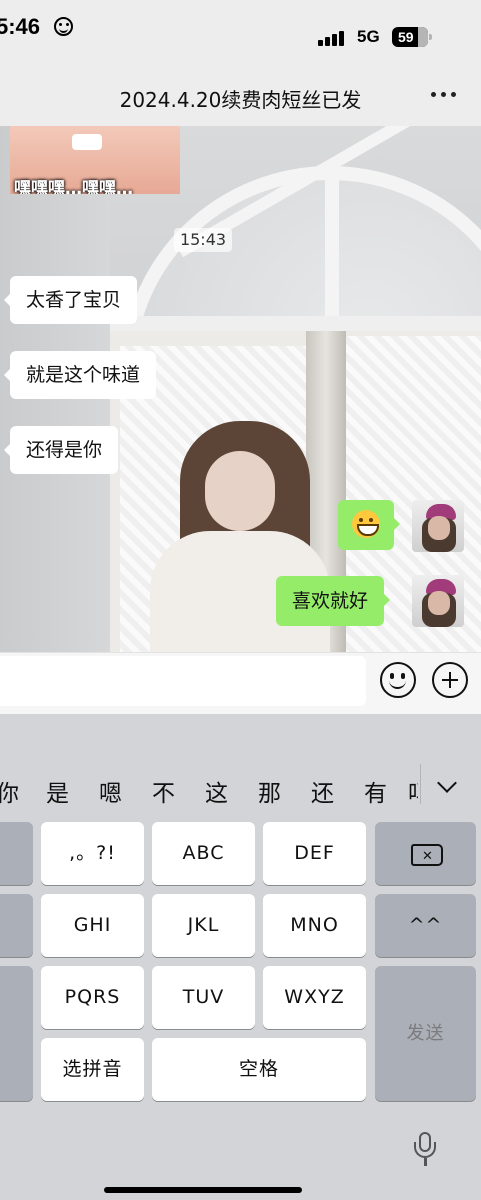 The image size is (481, 1200). What do you see at coordinates (314, 997) in the screenshot?
I see `key-wxyz: WXYZ` at bounding box center [314, 997].